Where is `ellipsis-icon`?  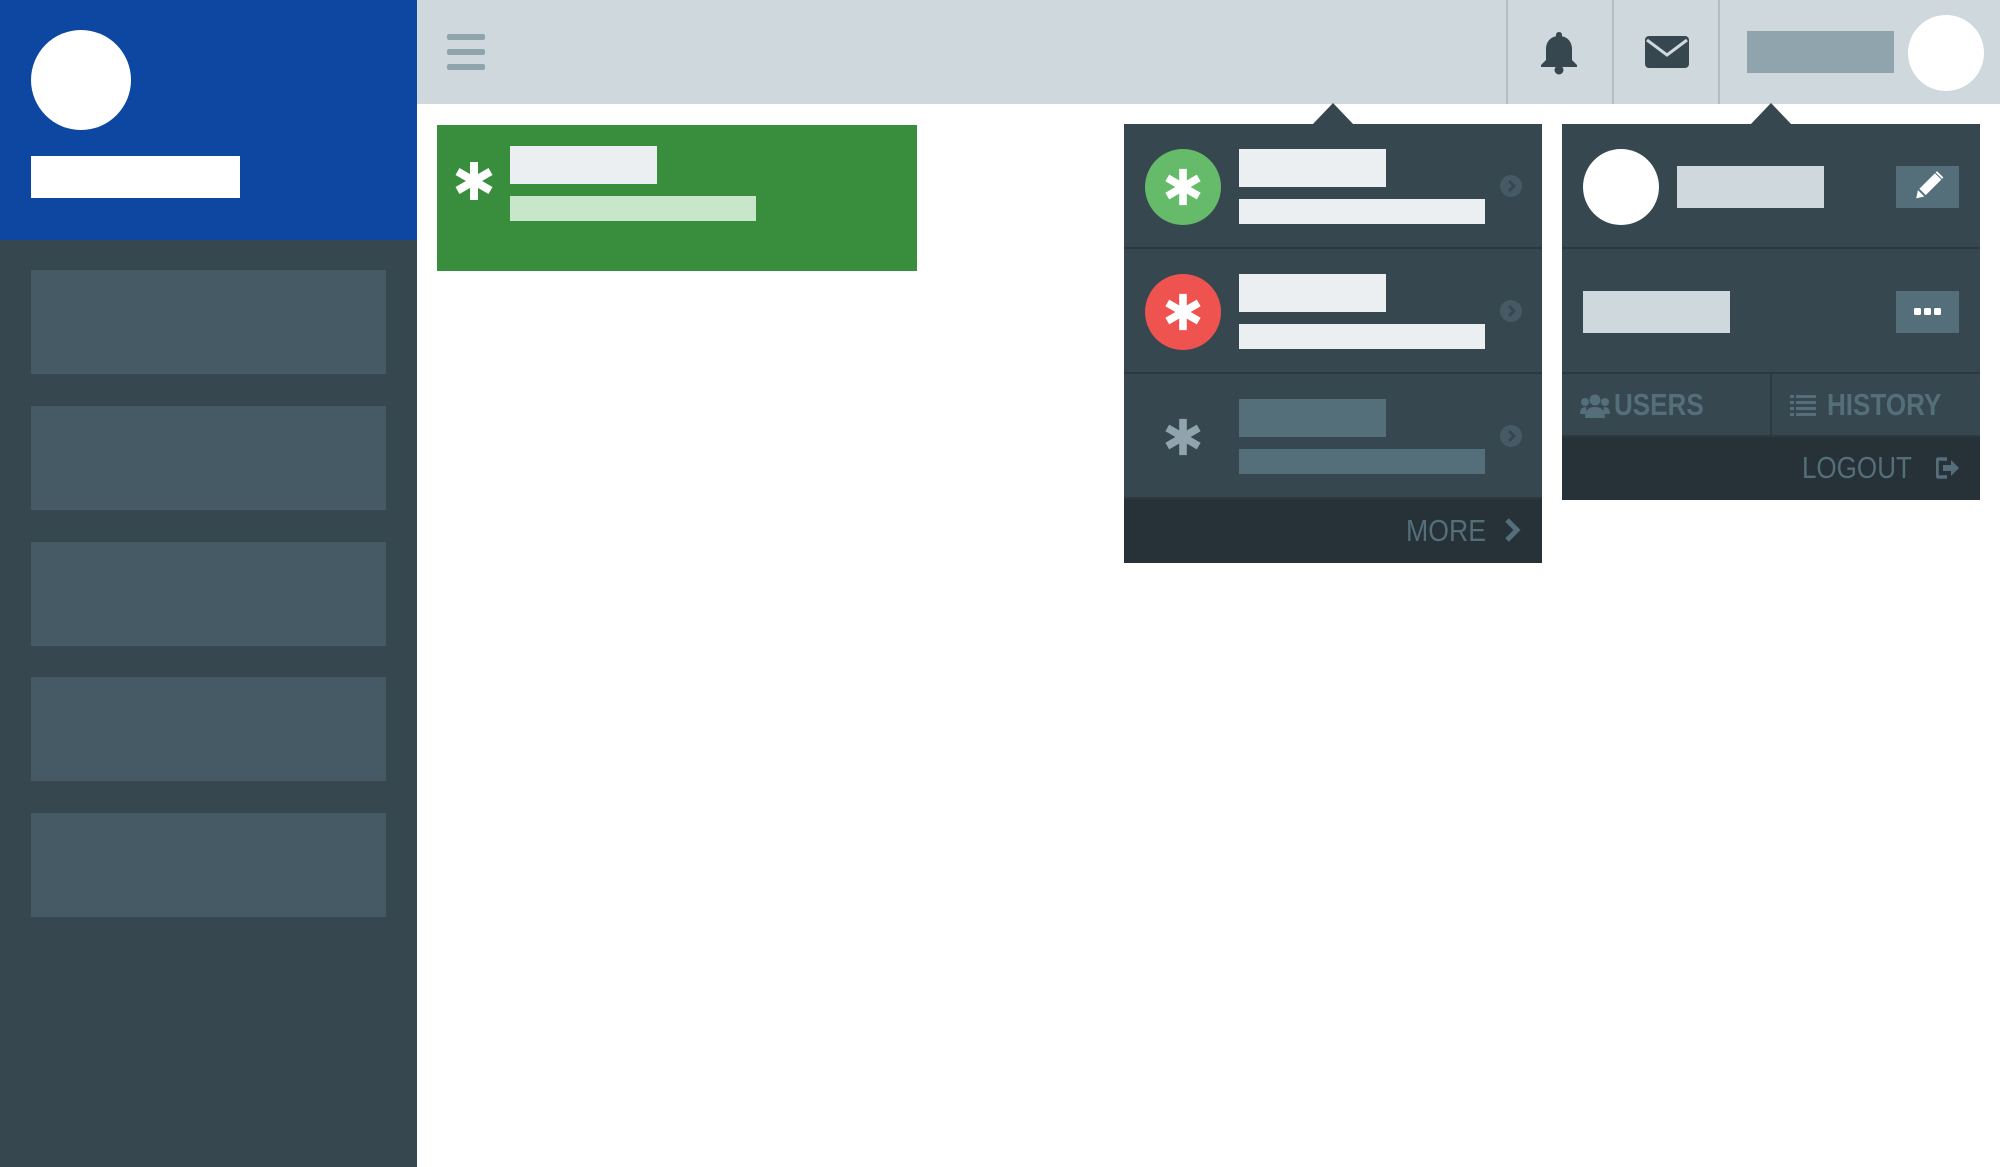 ellipsis-icon is located at coordinates (1927, 311).